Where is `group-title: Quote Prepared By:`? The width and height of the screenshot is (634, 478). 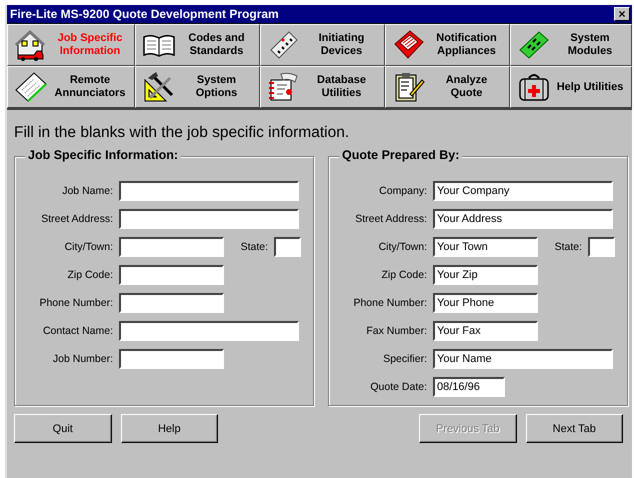 group-title: Quote Prepared By: is located at coordinates (400, 155).